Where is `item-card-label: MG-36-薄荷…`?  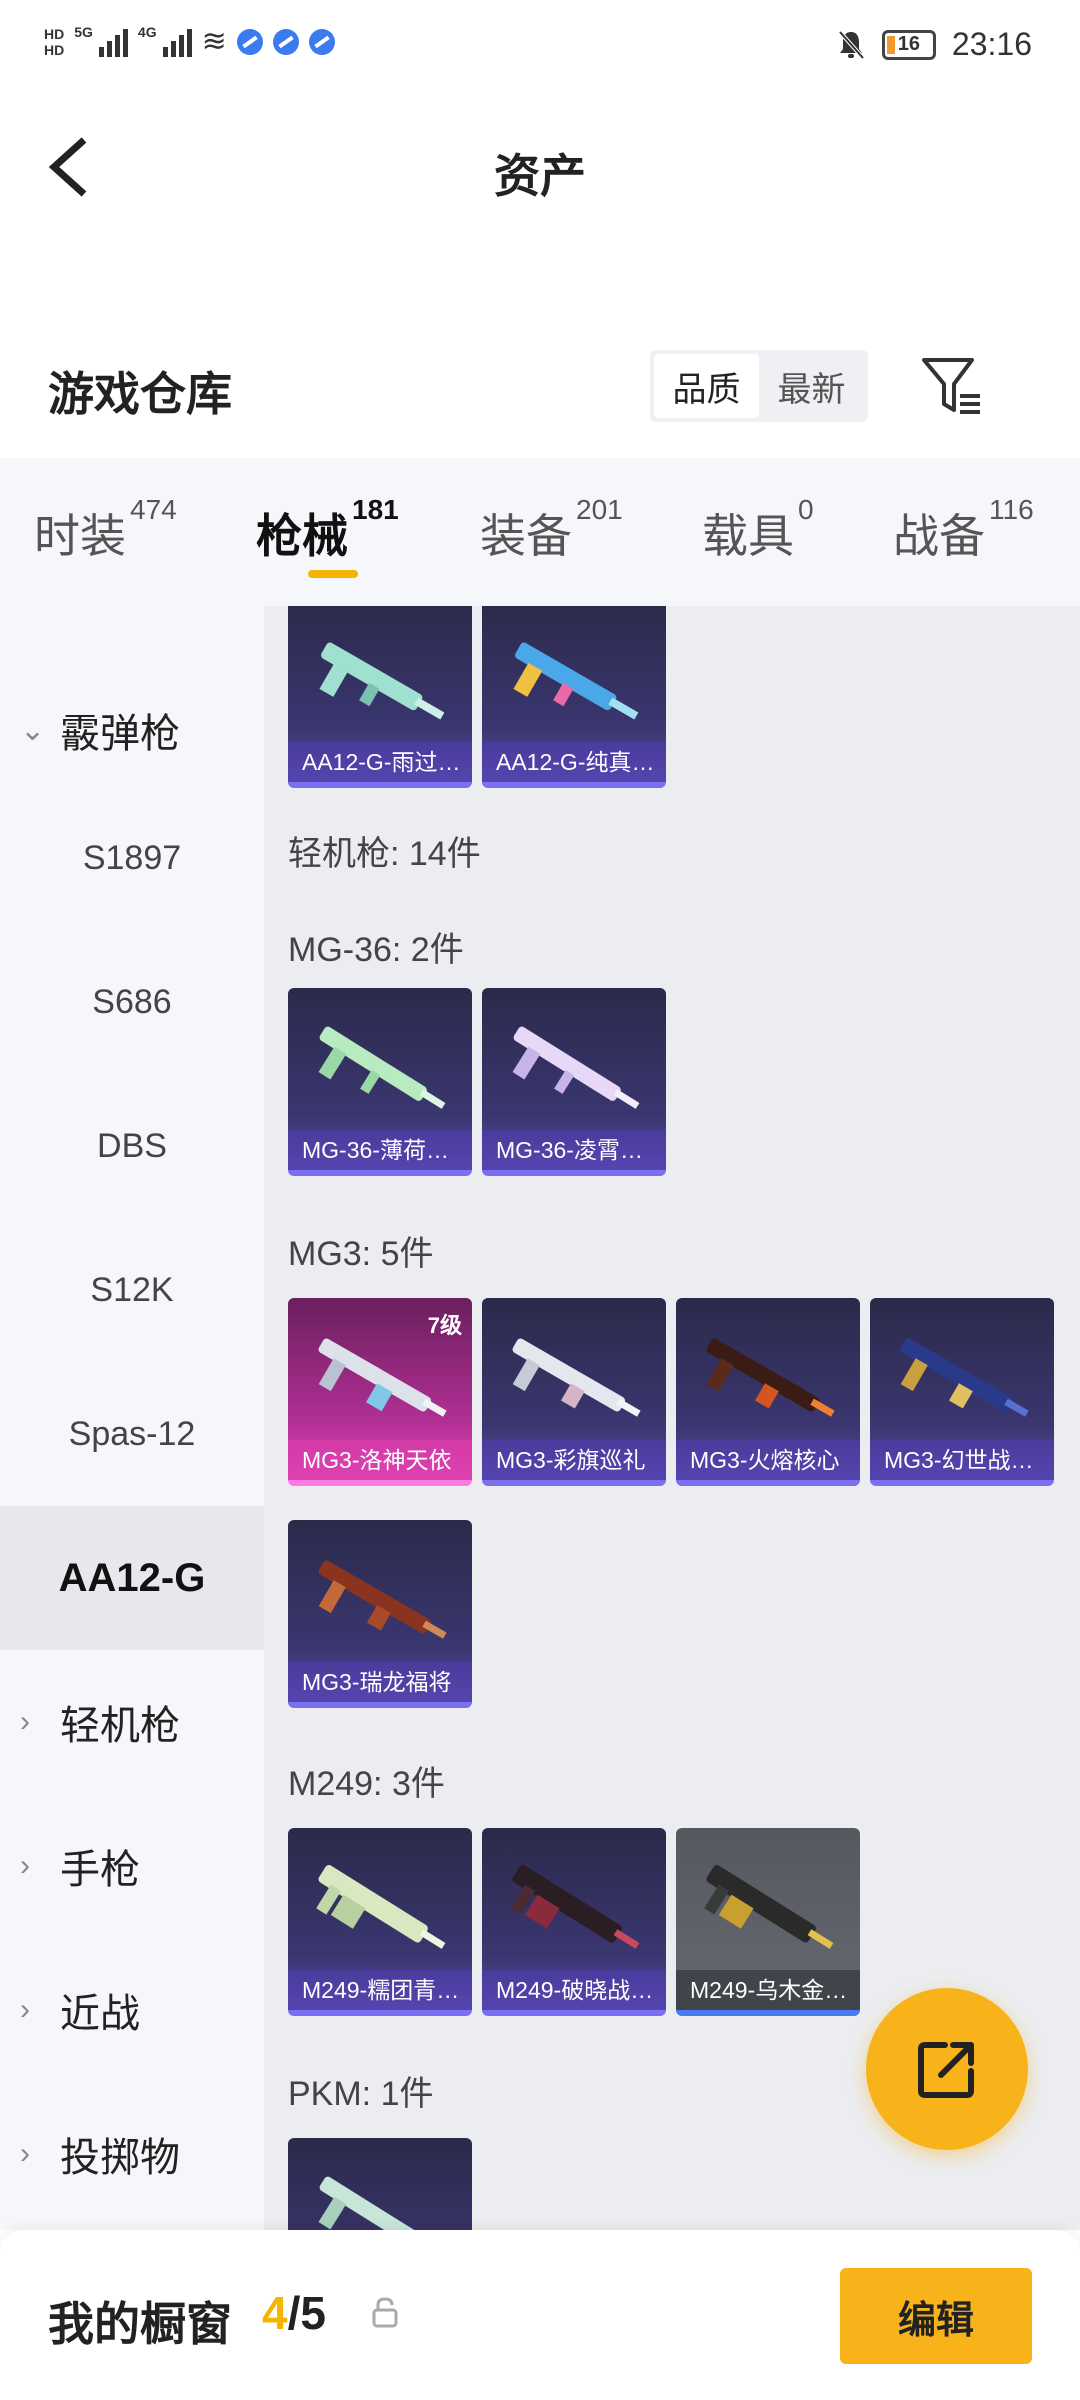
item-card-label: MG-36-薄荷… is located at coordinates (380, 1150).